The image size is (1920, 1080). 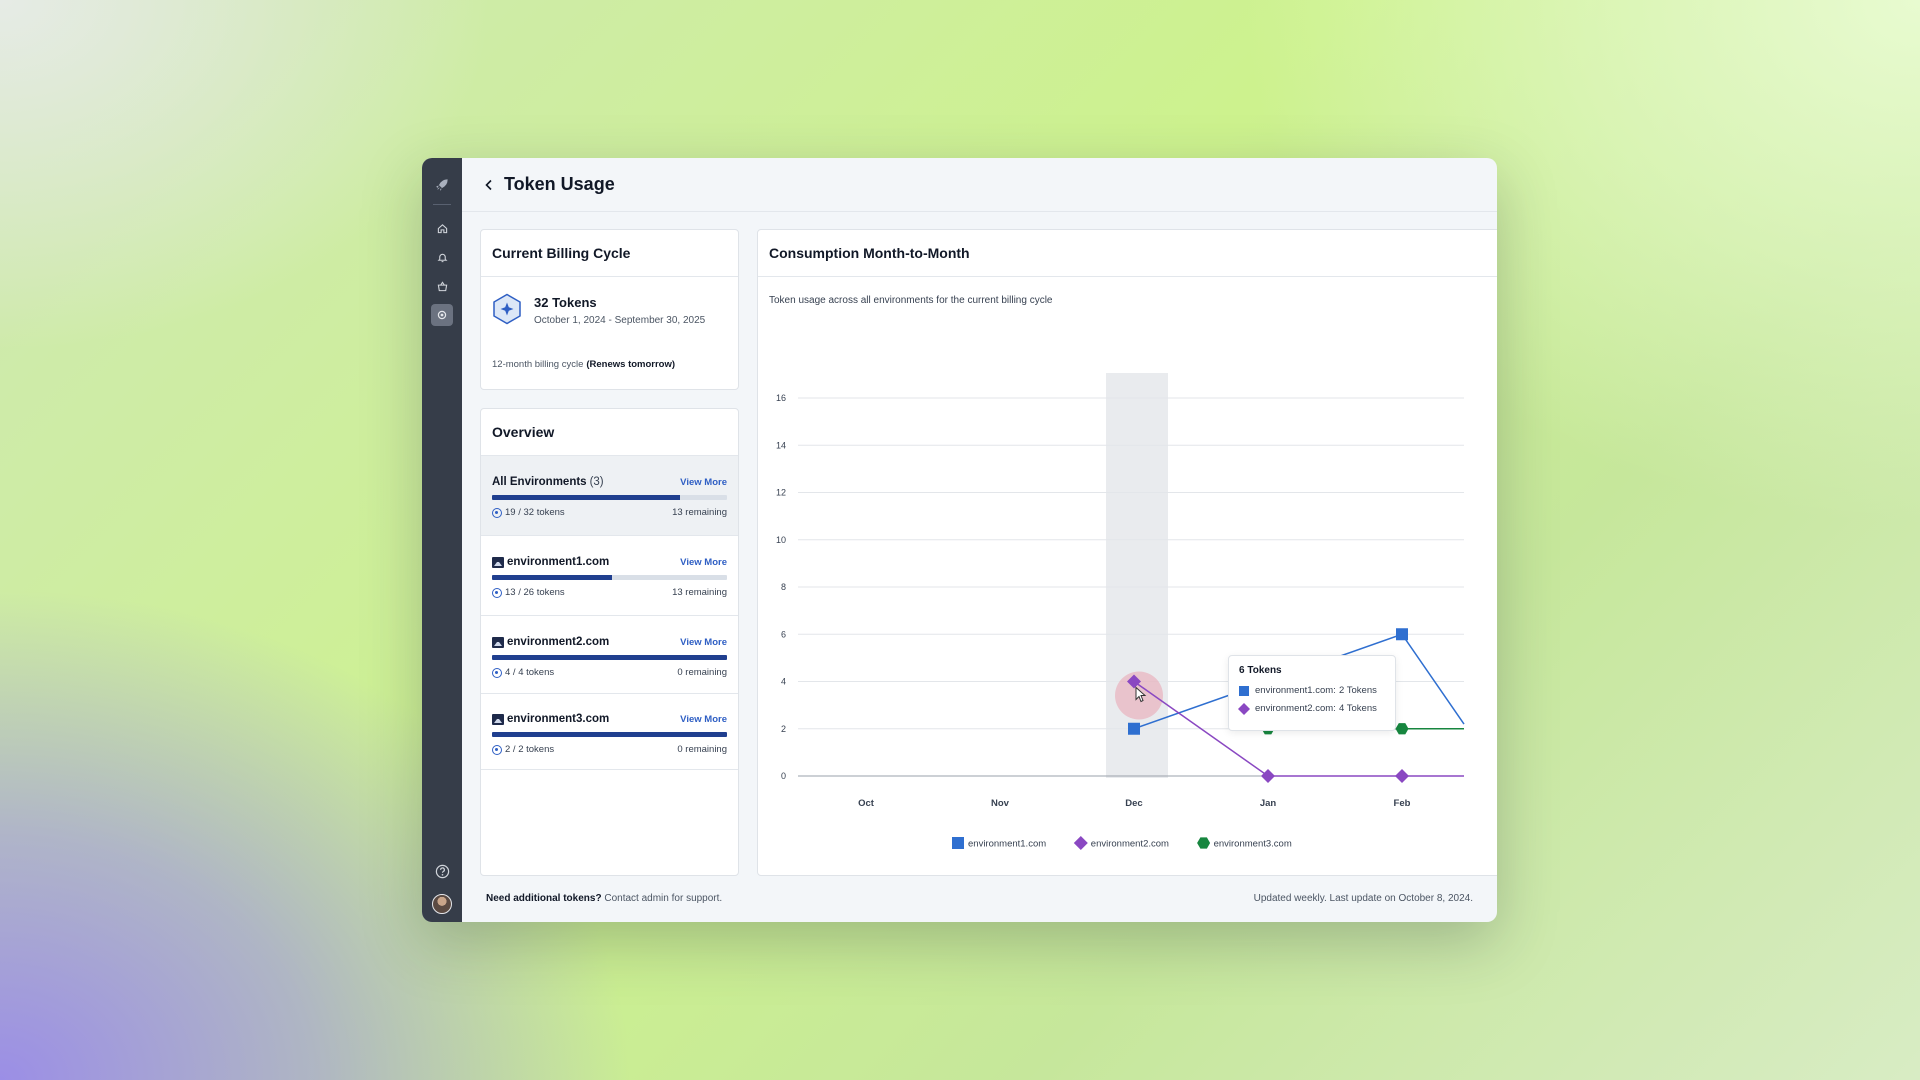 I want to click on usage-text: 4 / 4 tokens, so click(x=530, y=672).